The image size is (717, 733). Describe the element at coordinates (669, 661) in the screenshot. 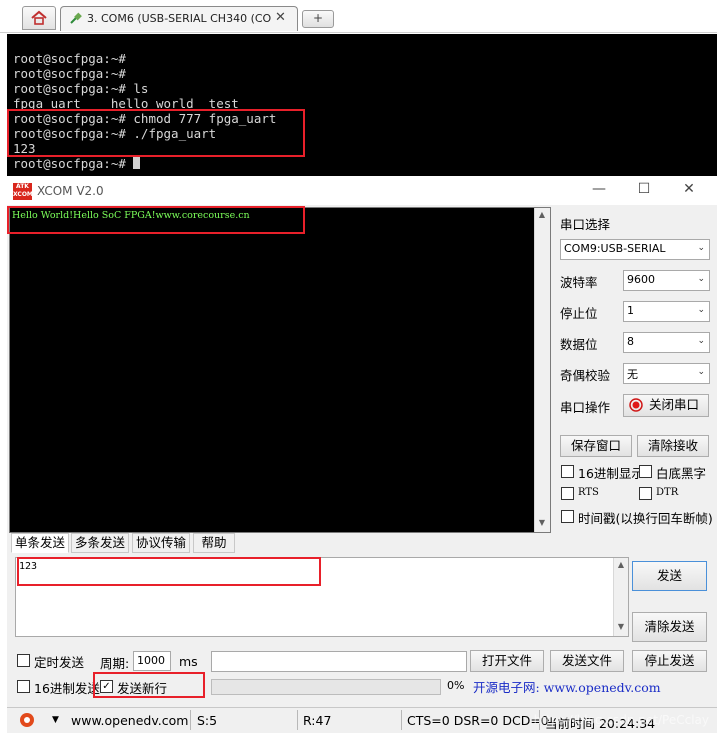

I see `stop-send-button: 停止发送` at that location.